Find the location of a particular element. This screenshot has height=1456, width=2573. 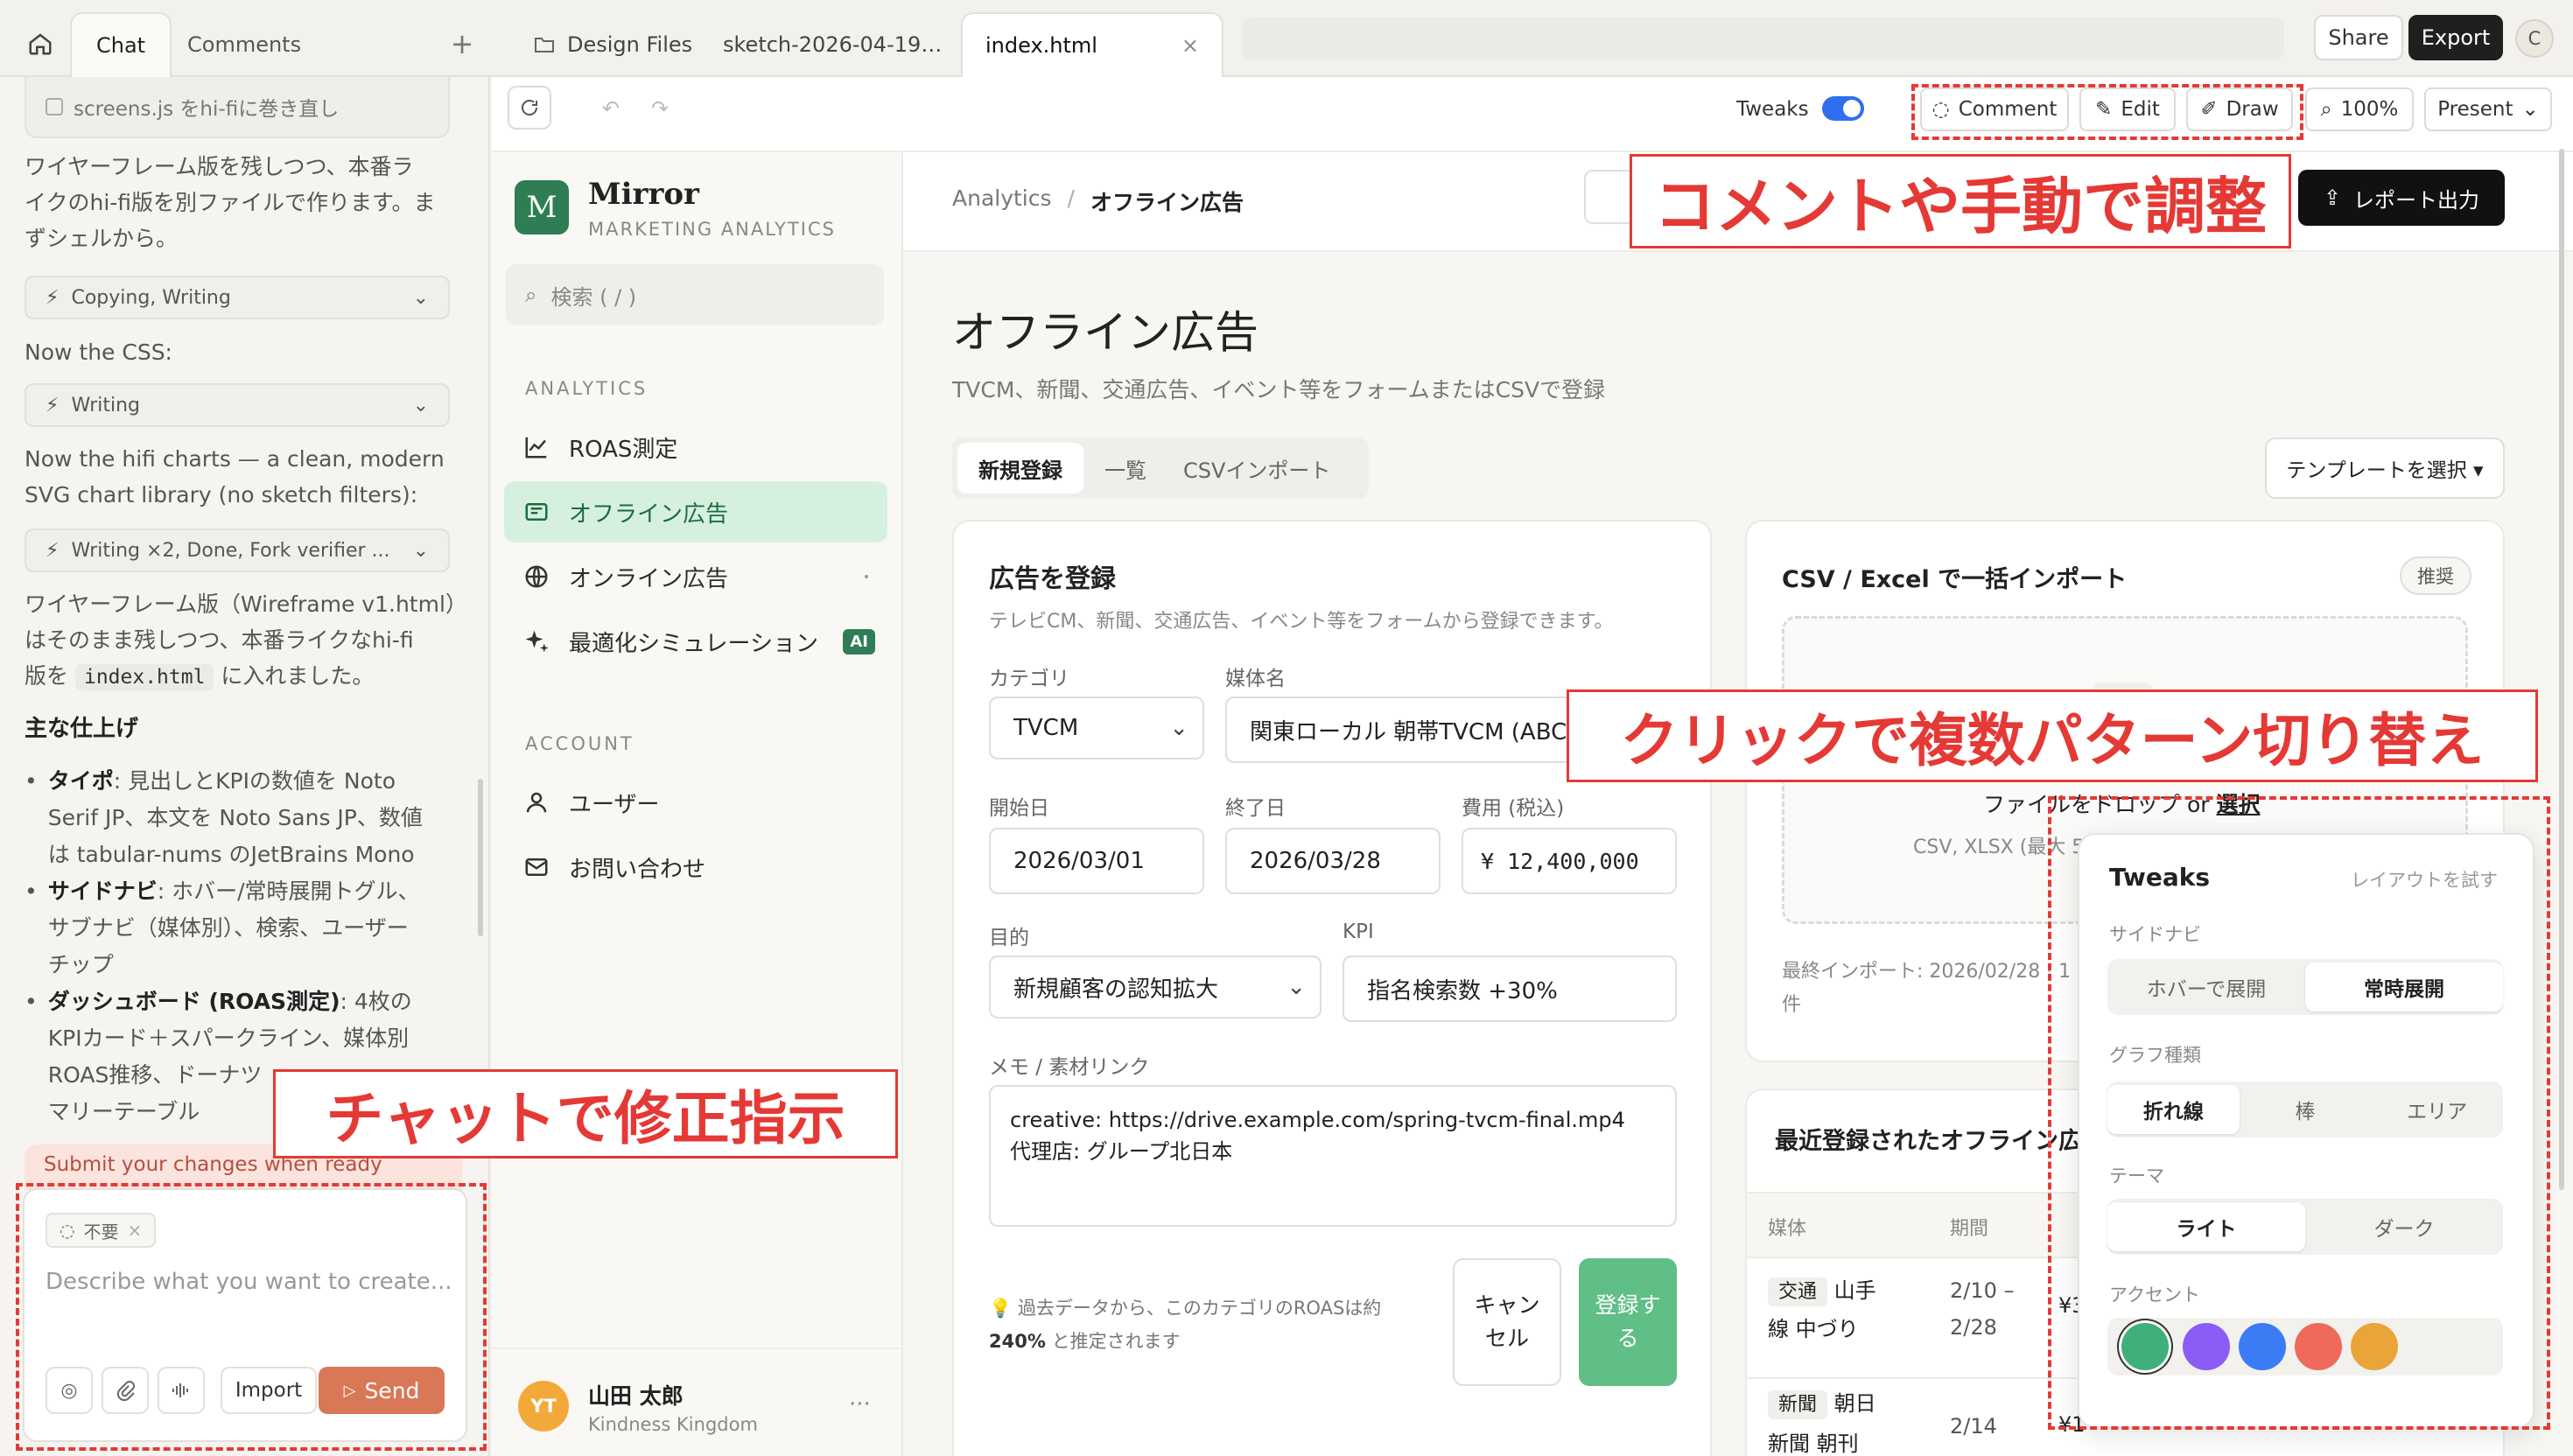

chat-scrollbar is located at coordinates (480, 857).